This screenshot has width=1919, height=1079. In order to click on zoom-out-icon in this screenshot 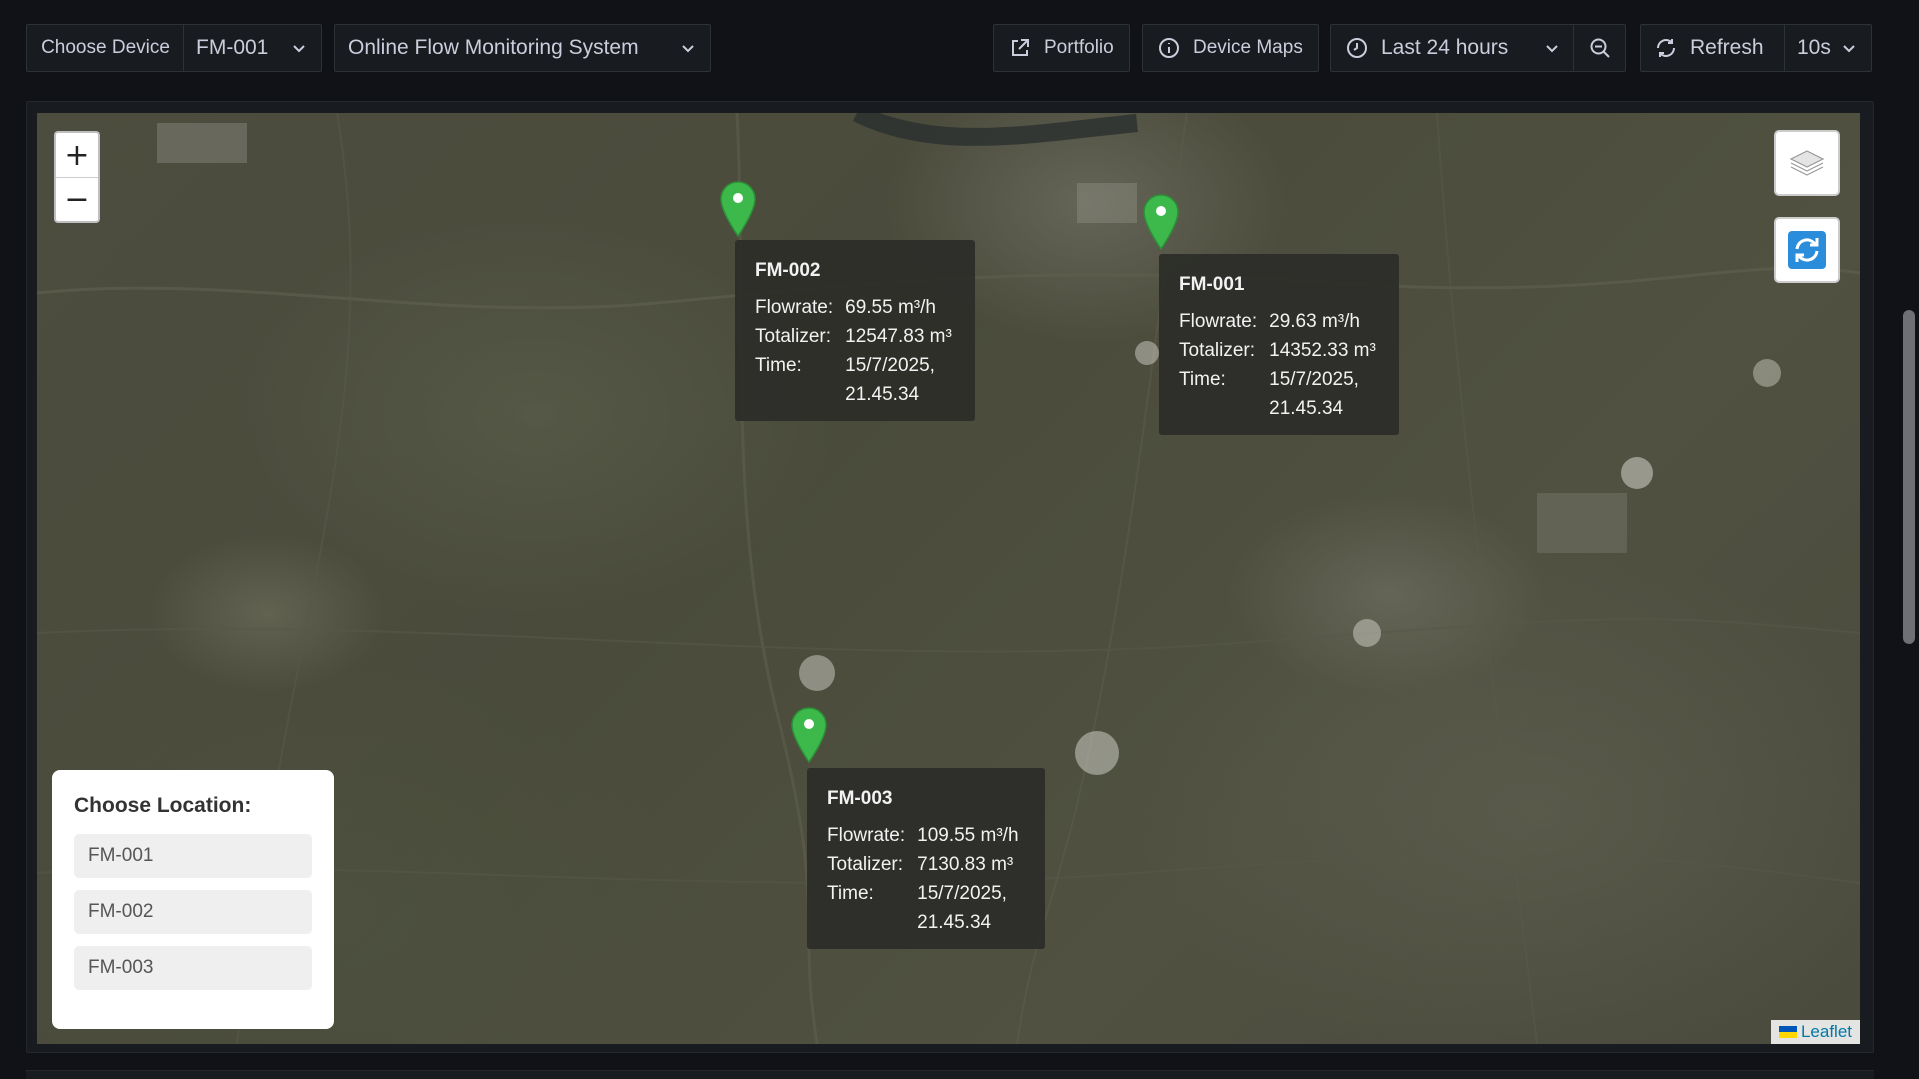, I will do `click(1600, 48)`.